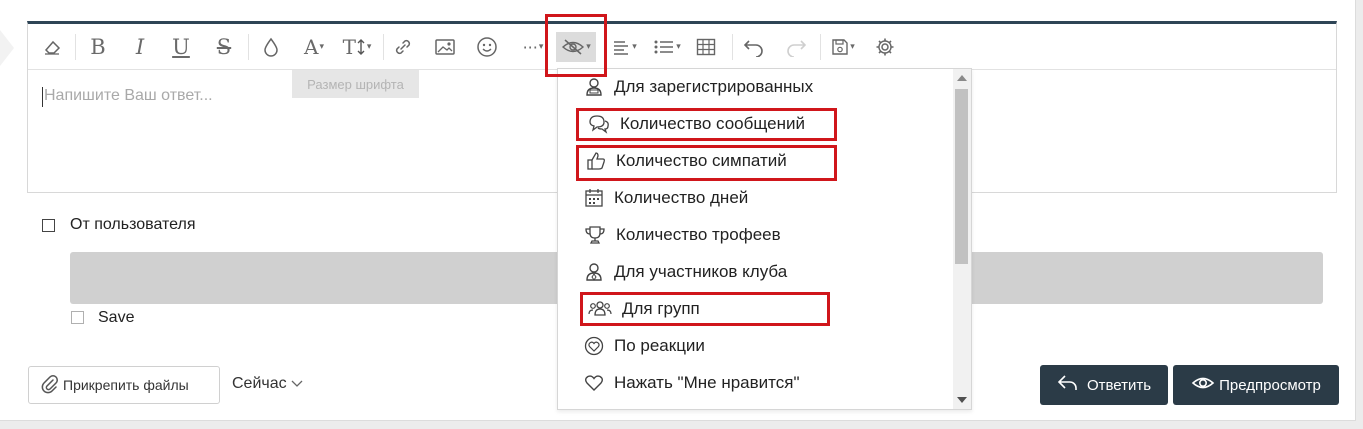 This screenshot has width=1363, height=429. Describe the element at coordinates (181, 47) in the screenshot. I see `underline-icon: U` at that location.